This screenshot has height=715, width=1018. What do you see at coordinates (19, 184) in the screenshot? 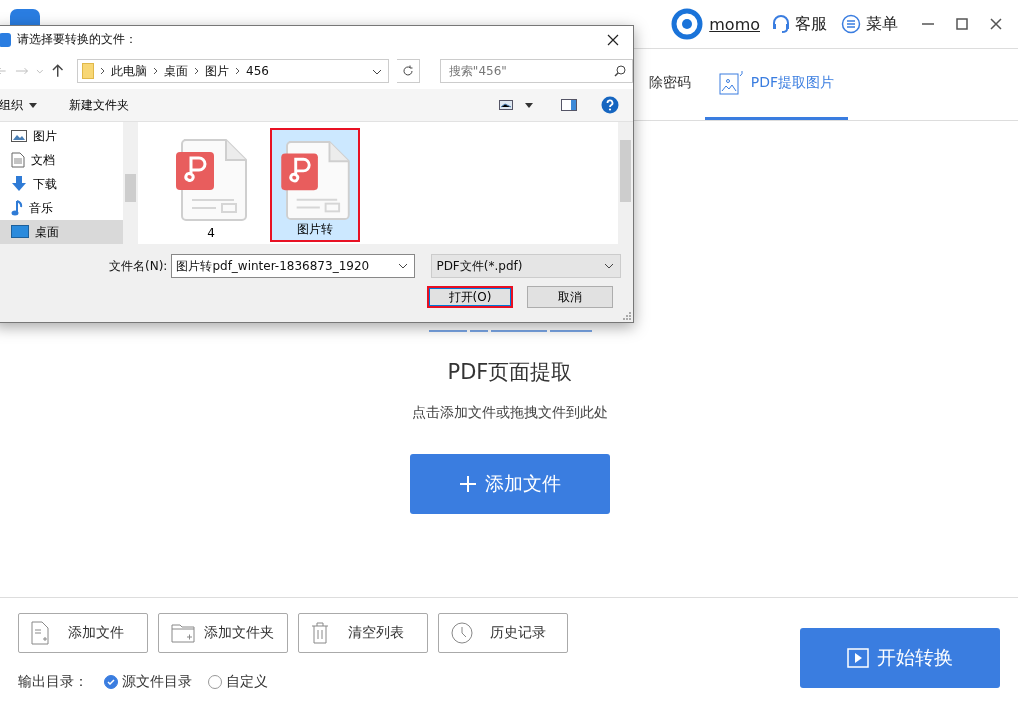
I see `download-arrow-icon` at bounding box center [19, 184].